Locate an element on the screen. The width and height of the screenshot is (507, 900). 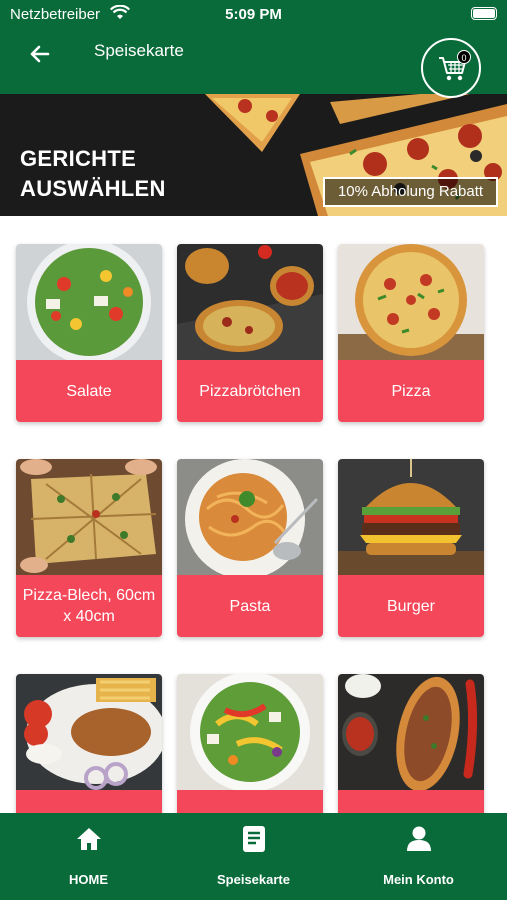
user-icon is located at coordinates (419, 838).